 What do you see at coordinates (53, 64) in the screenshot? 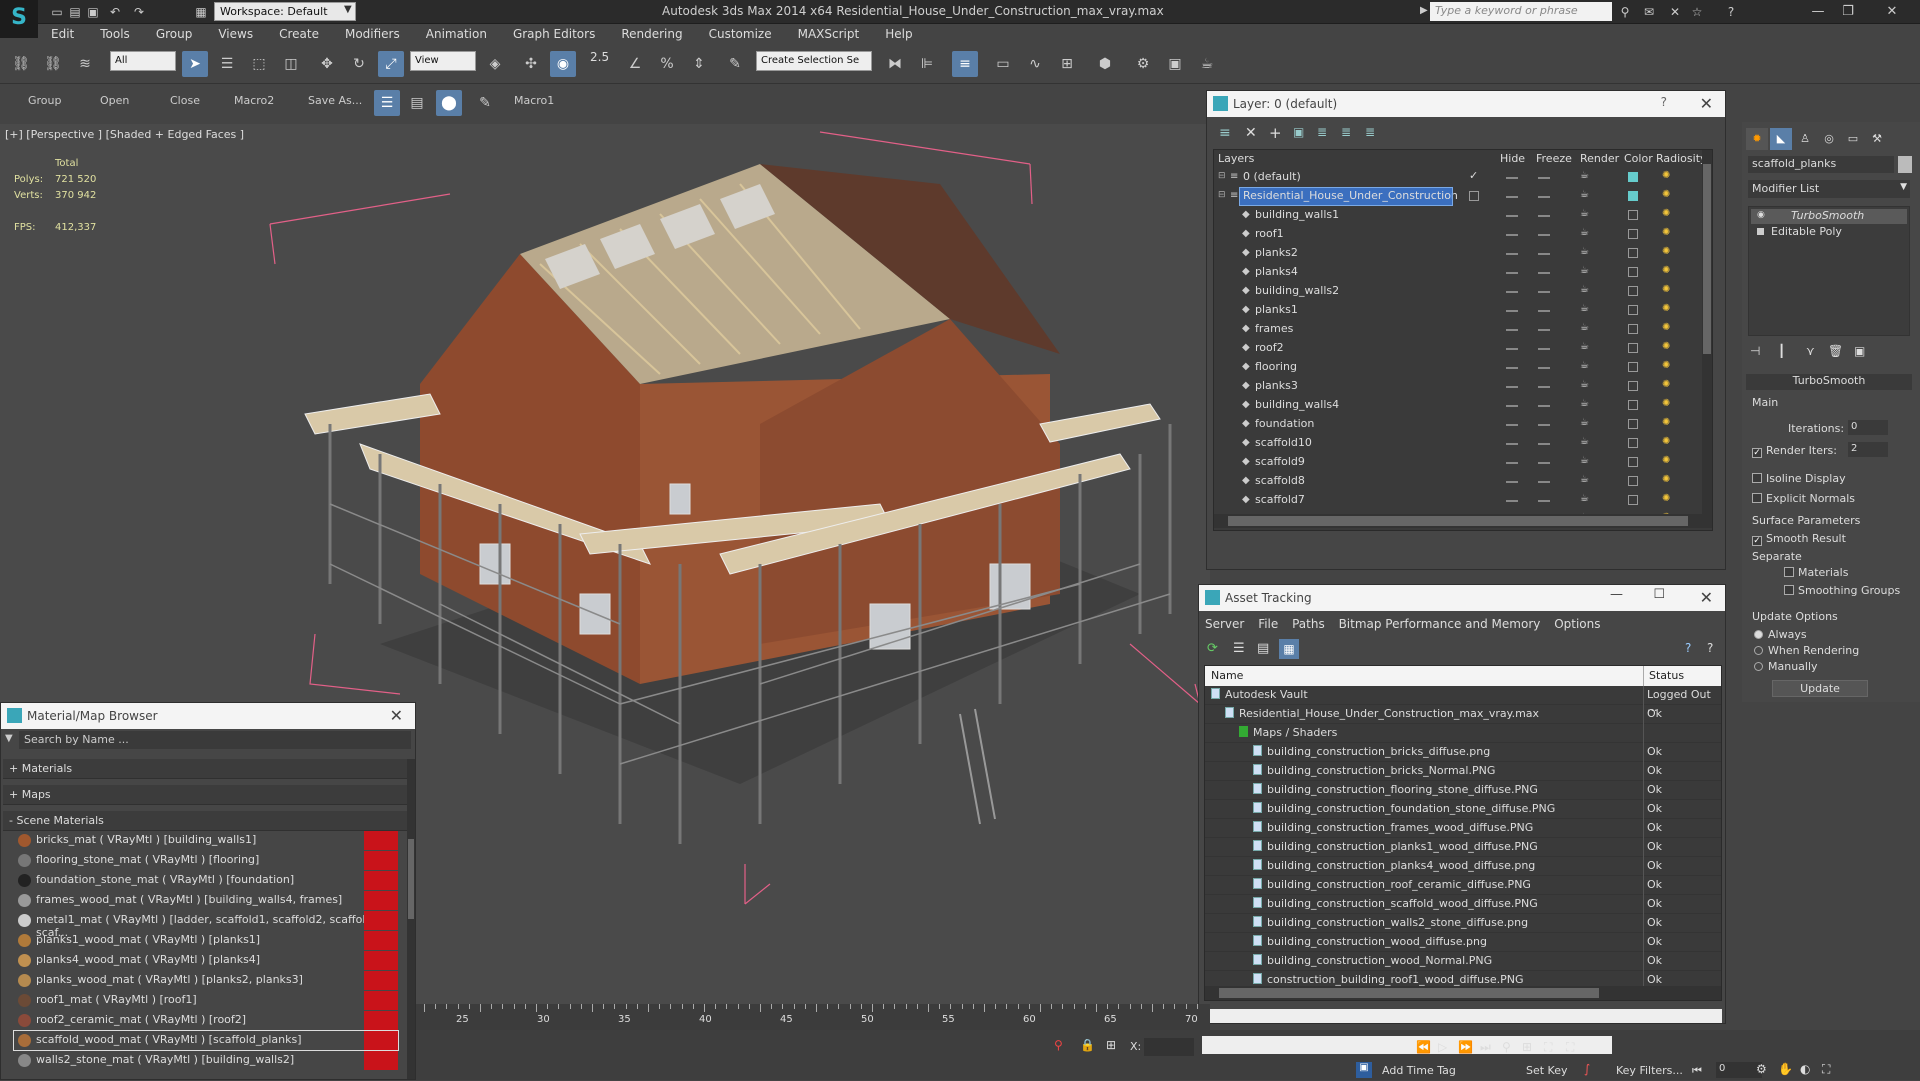
I see `unlink-icon: ⛓` at bounding box center [53, 64].